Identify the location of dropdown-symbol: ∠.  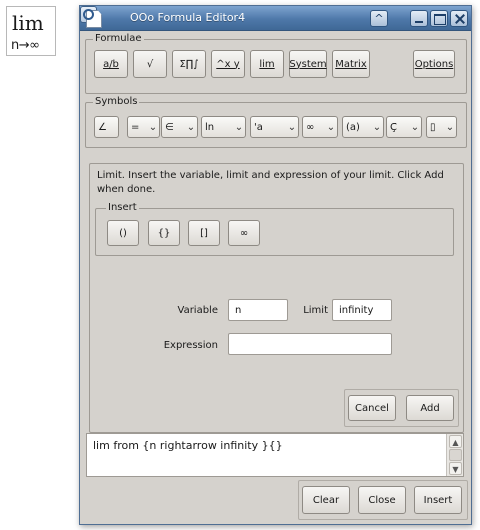
(102, 127).